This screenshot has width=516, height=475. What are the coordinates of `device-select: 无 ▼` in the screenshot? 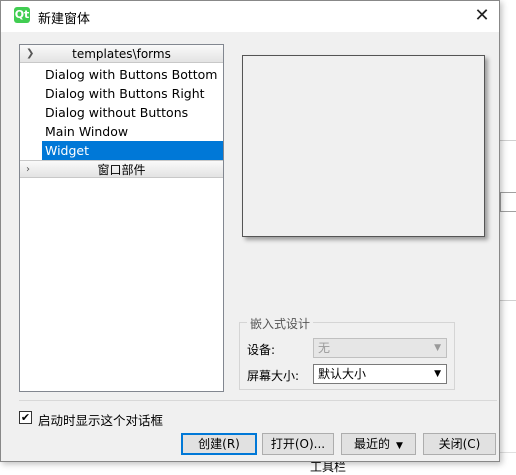 It's located at (380, 348).